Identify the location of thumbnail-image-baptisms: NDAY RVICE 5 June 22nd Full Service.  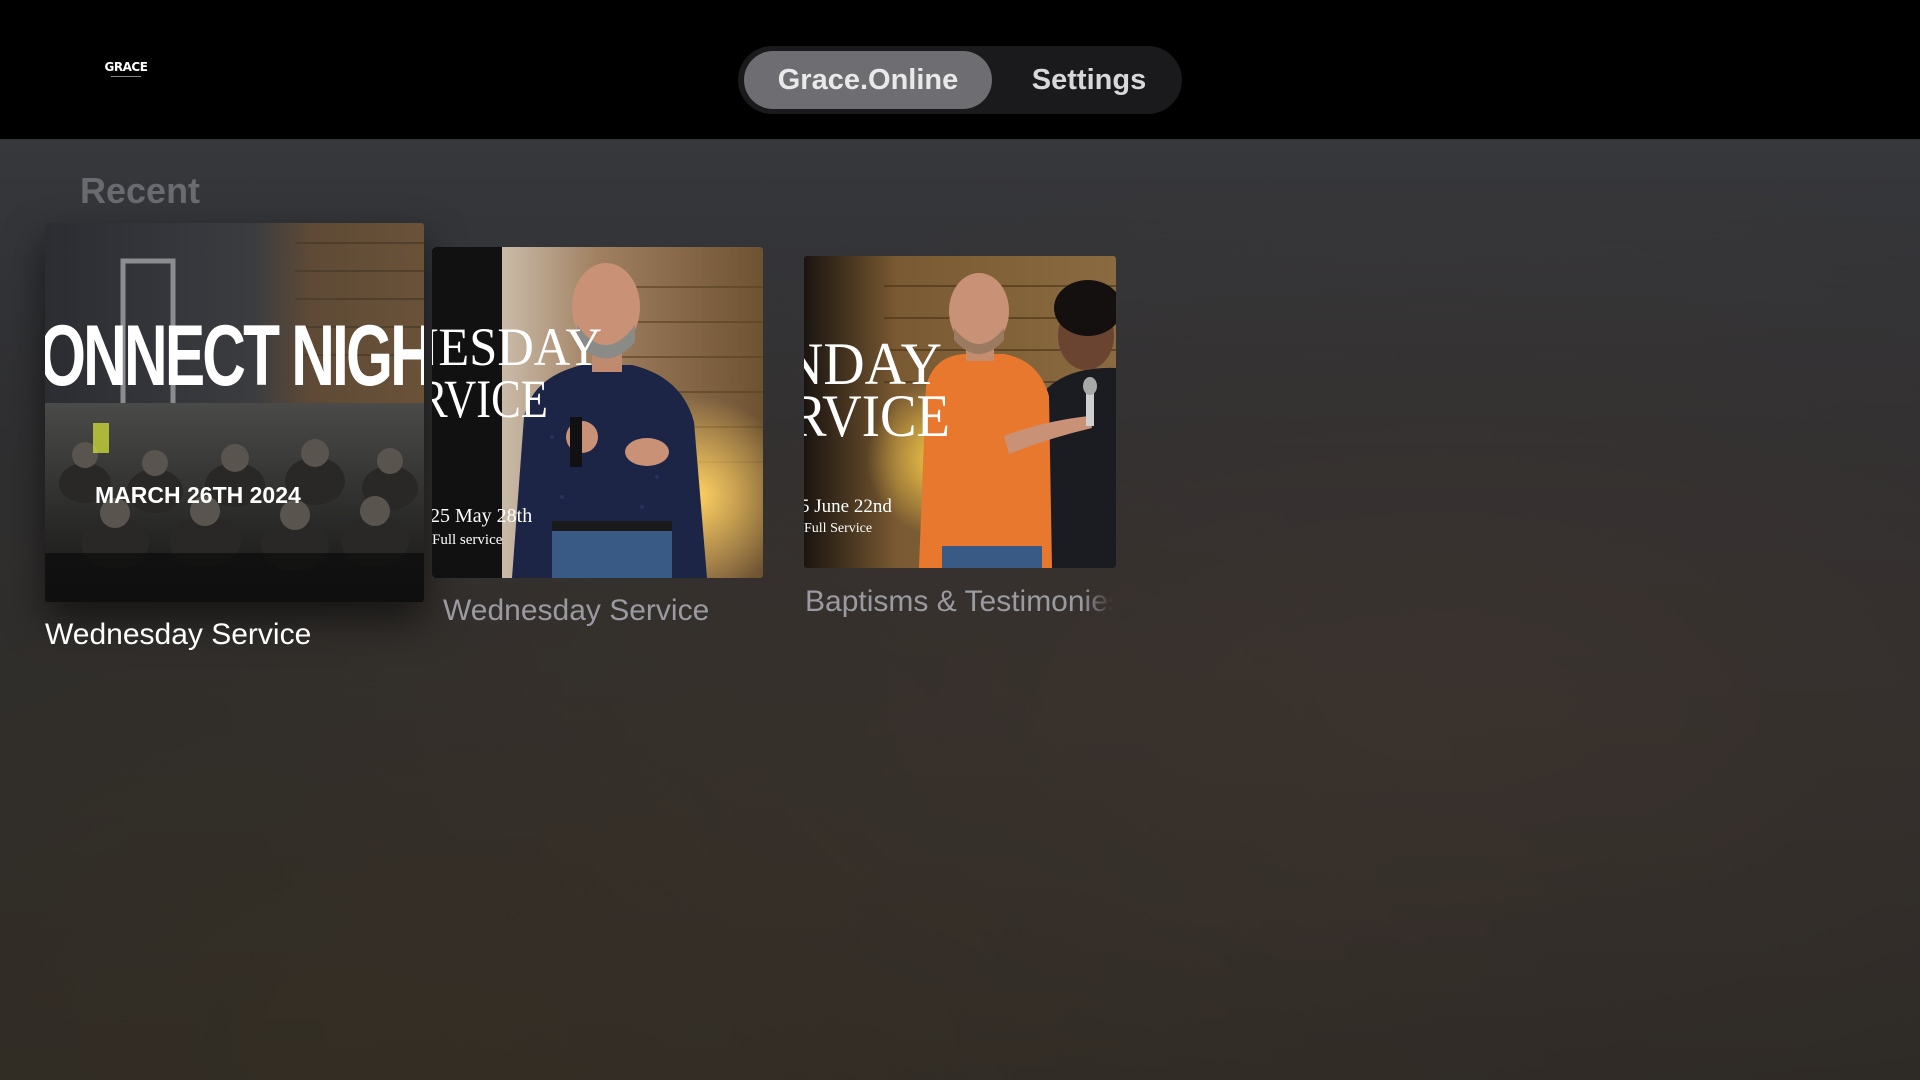
(960, 412).